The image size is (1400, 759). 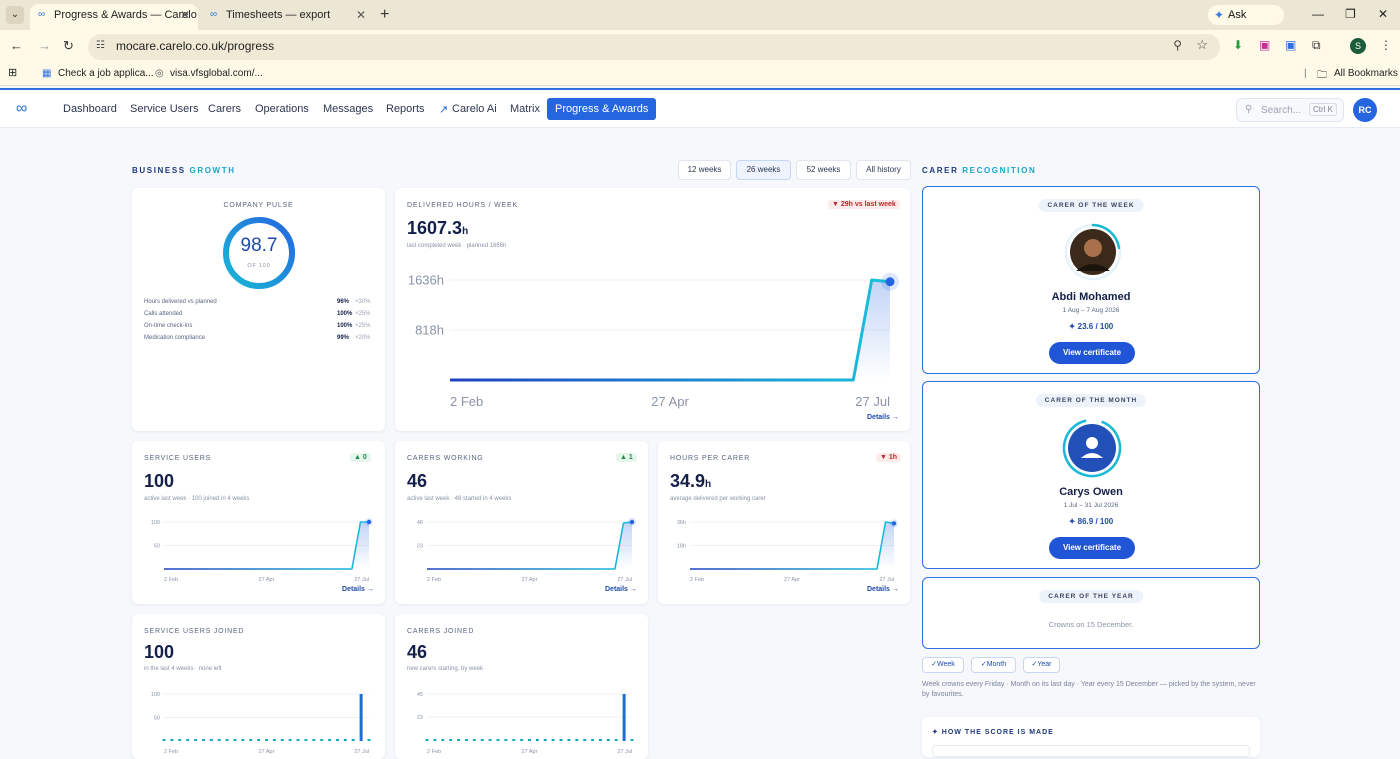 I want to click on how-score-made-card: ✦ HOW THE SCORE IS MADE, so click(x=1091, y=737).